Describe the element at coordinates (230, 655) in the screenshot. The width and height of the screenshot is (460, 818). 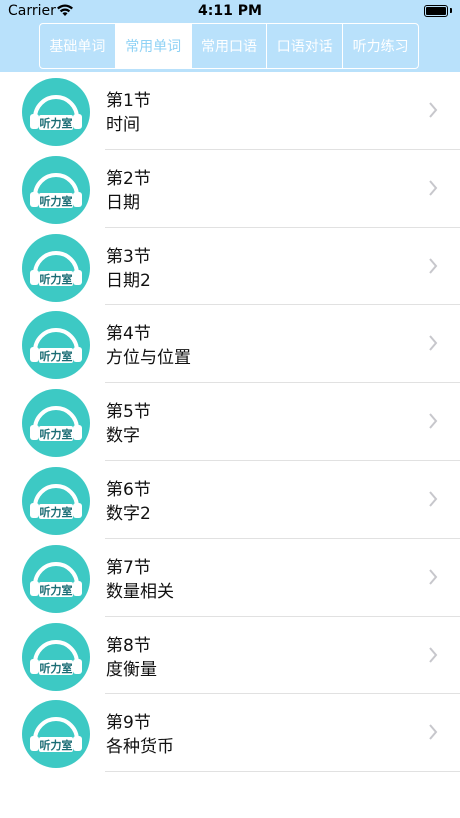
I see `list-item: 听力室 第8节 度衡量` at that location.